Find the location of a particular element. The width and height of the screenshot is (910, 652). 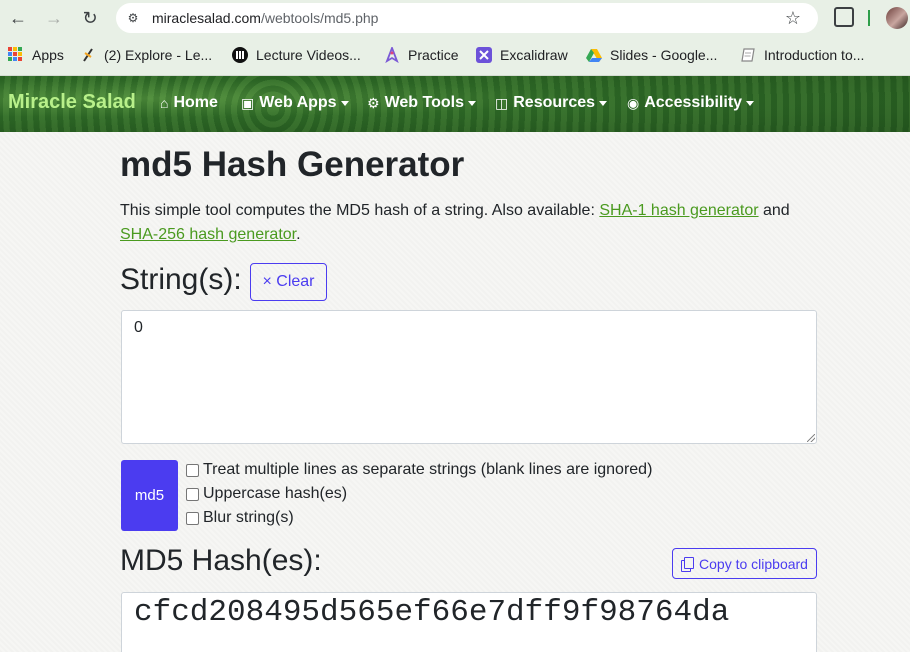

resize-handle-icon is located at coordinates (811, 438).